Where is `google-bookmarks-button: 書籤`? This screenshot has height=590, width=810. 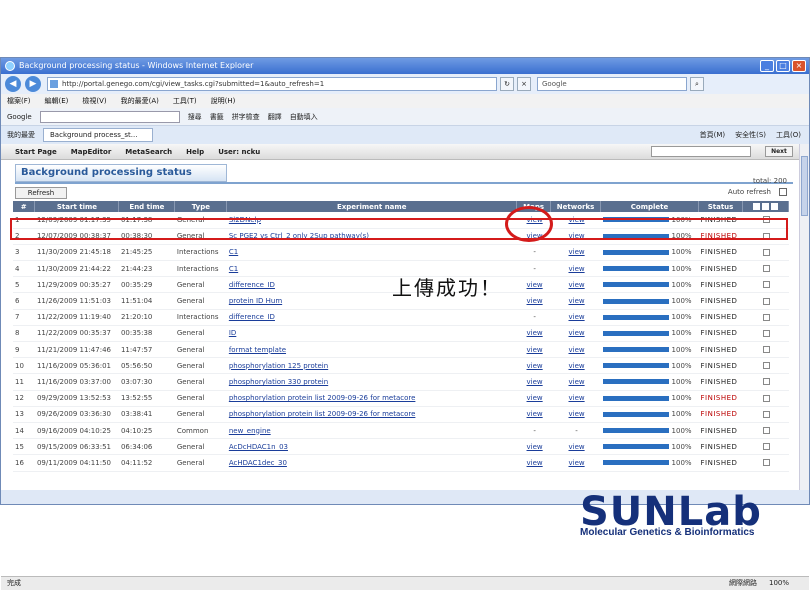
google-bookmarks-button: 書籤 is located at coordinates (217, 117).